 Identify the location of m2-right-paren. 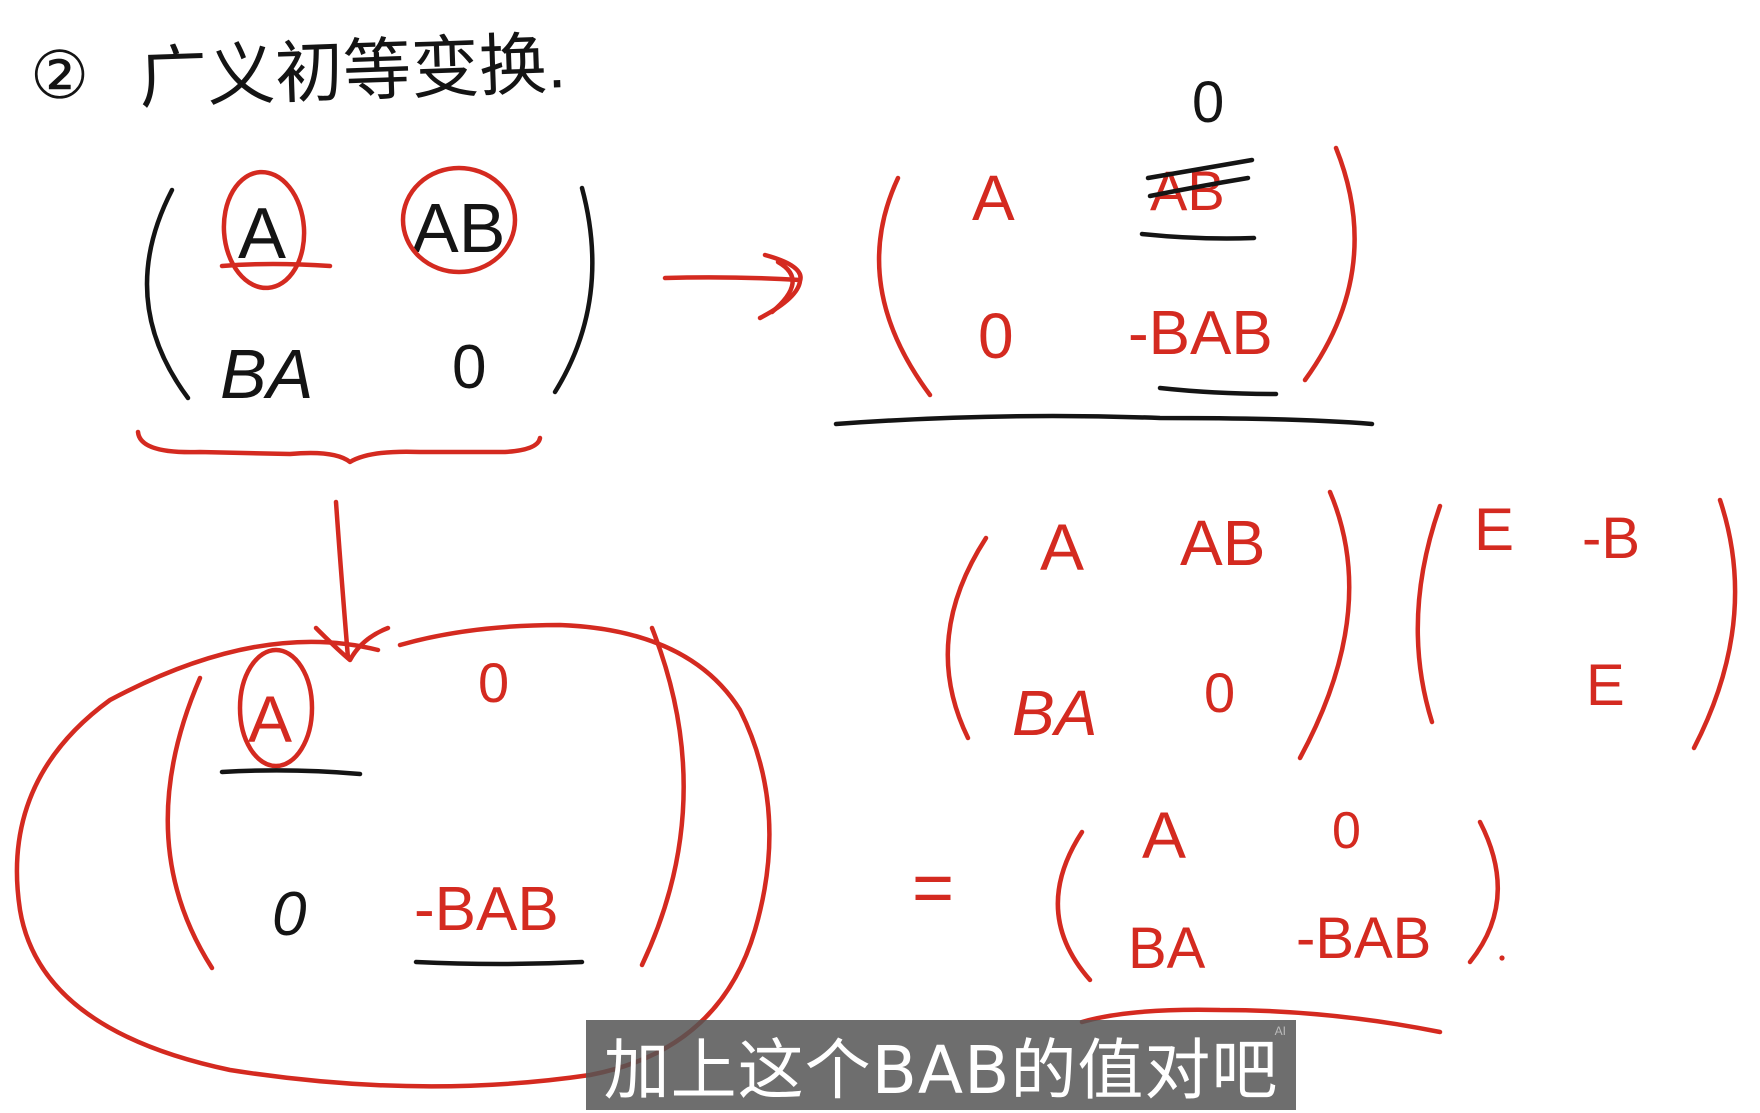
(1714, 624).